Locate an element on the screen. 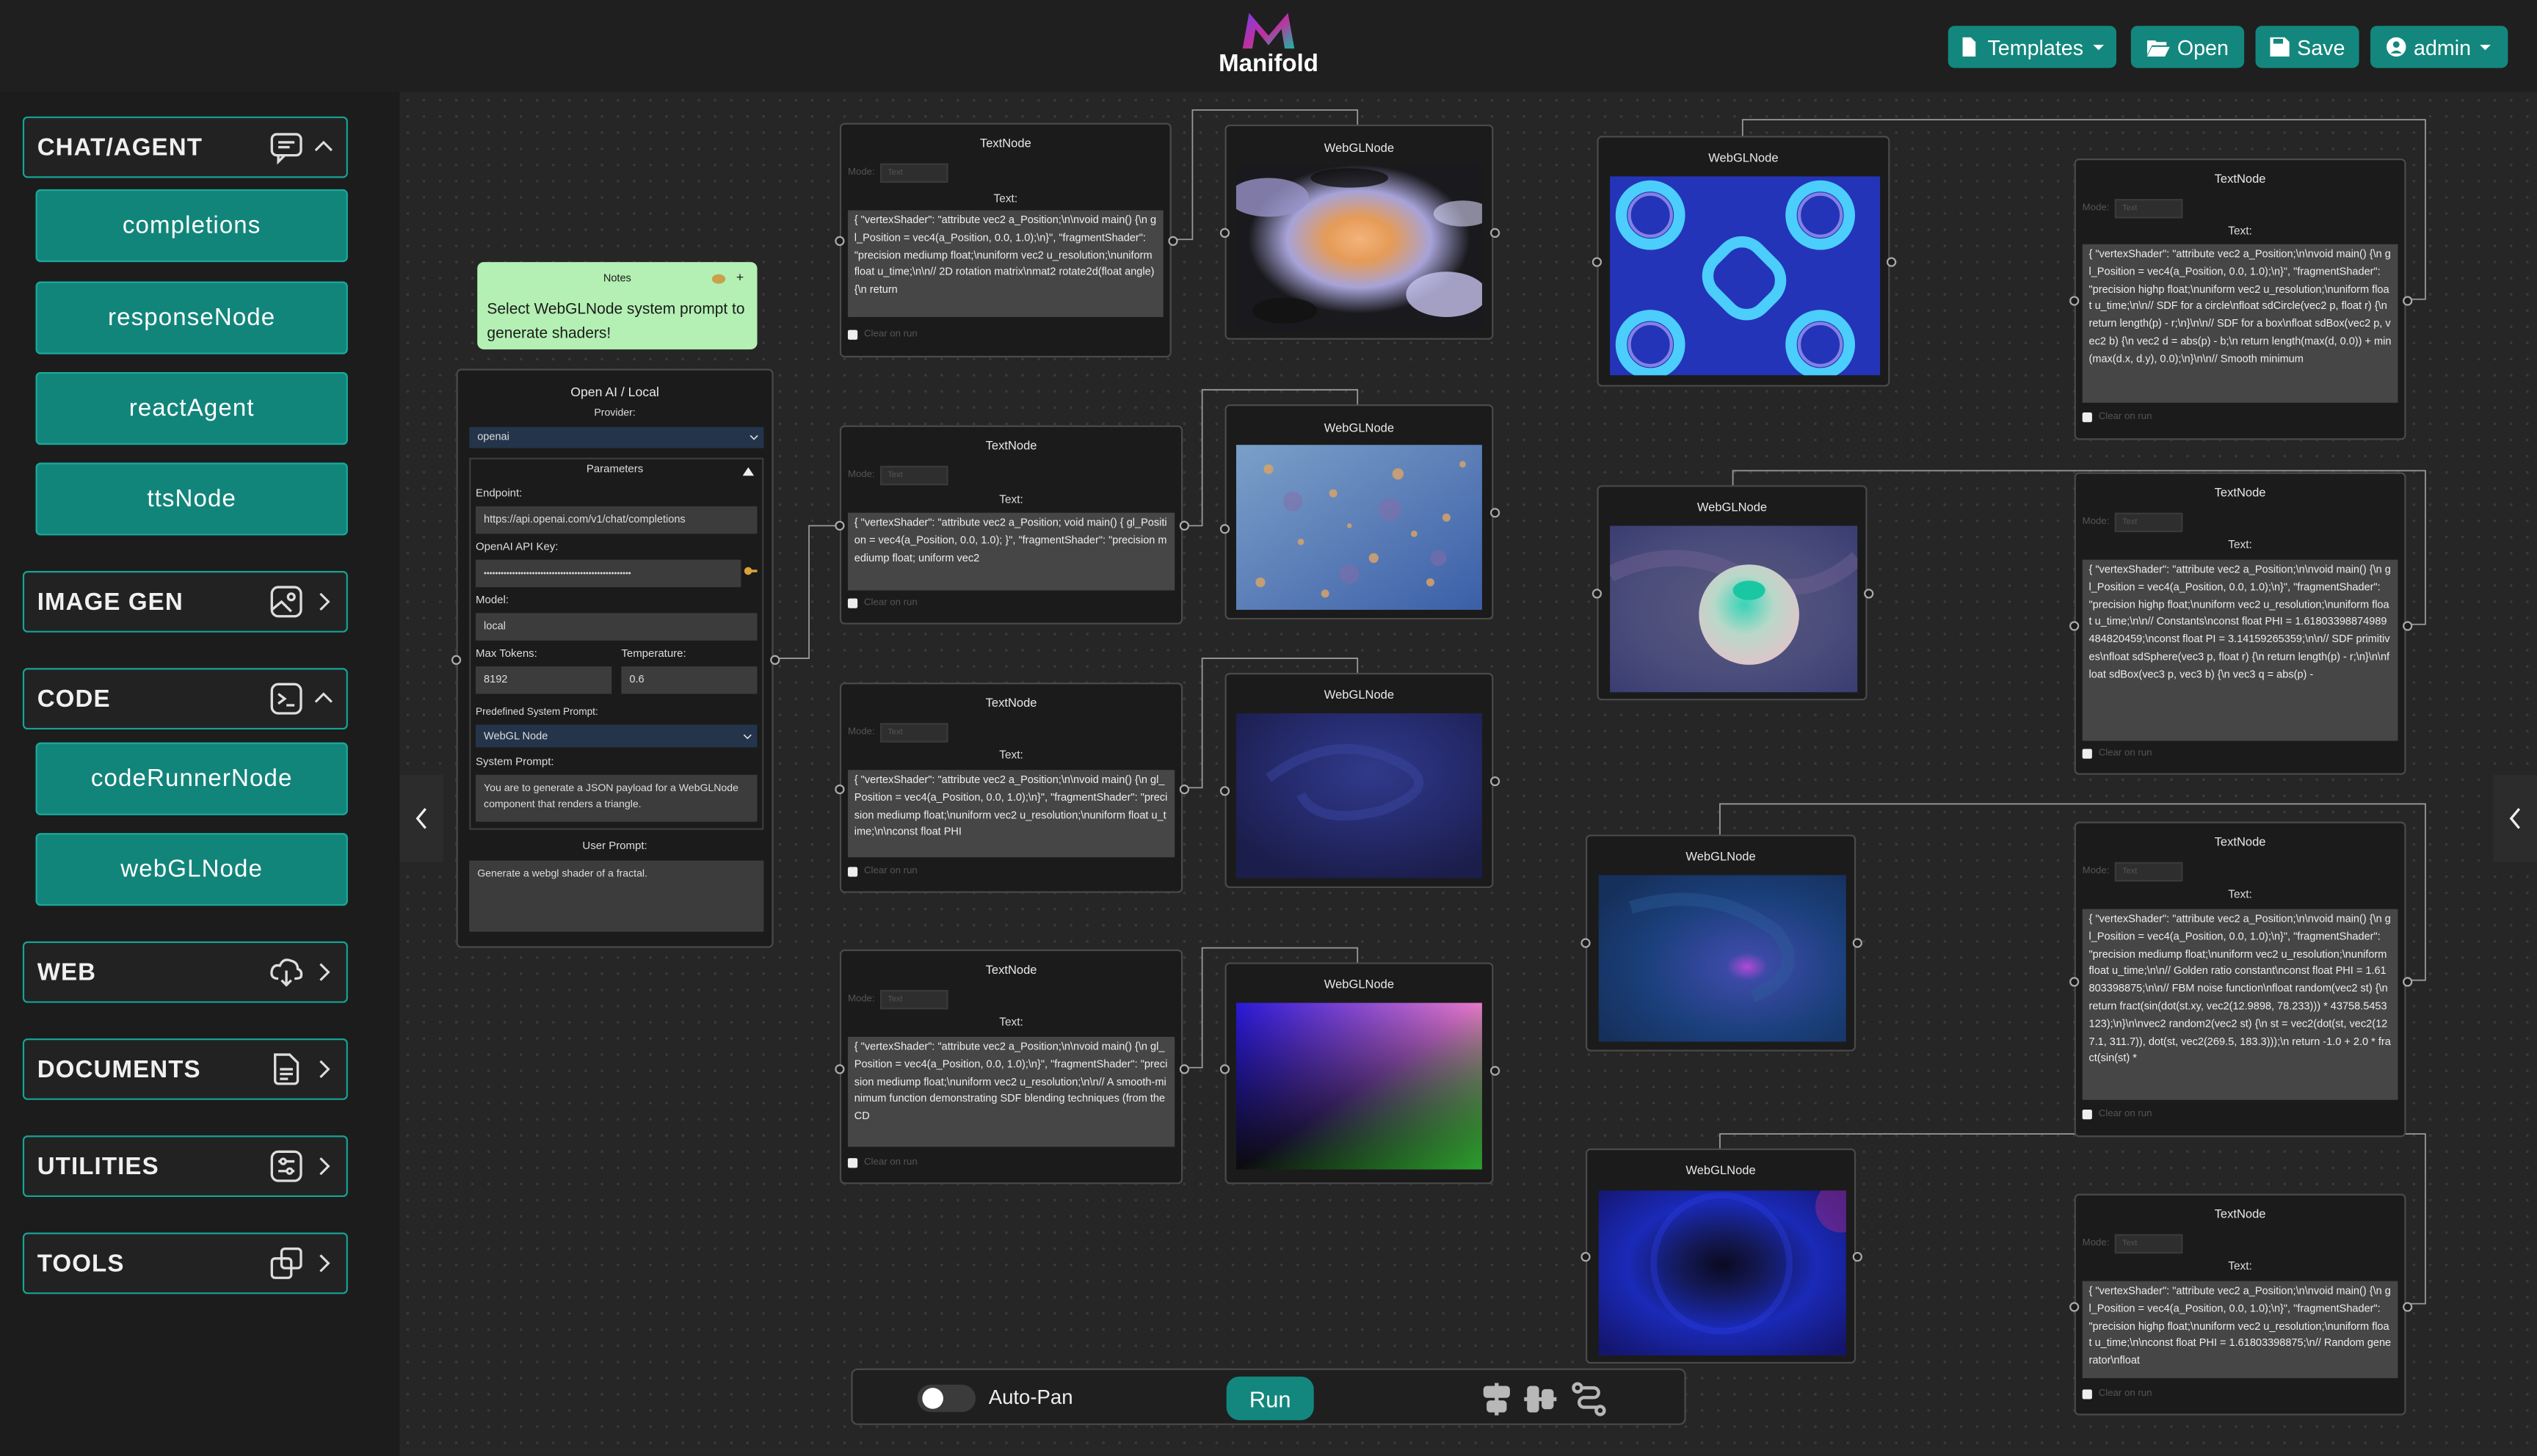  node-button-webglnode: webGLNode is located at coordinates (191, 869).